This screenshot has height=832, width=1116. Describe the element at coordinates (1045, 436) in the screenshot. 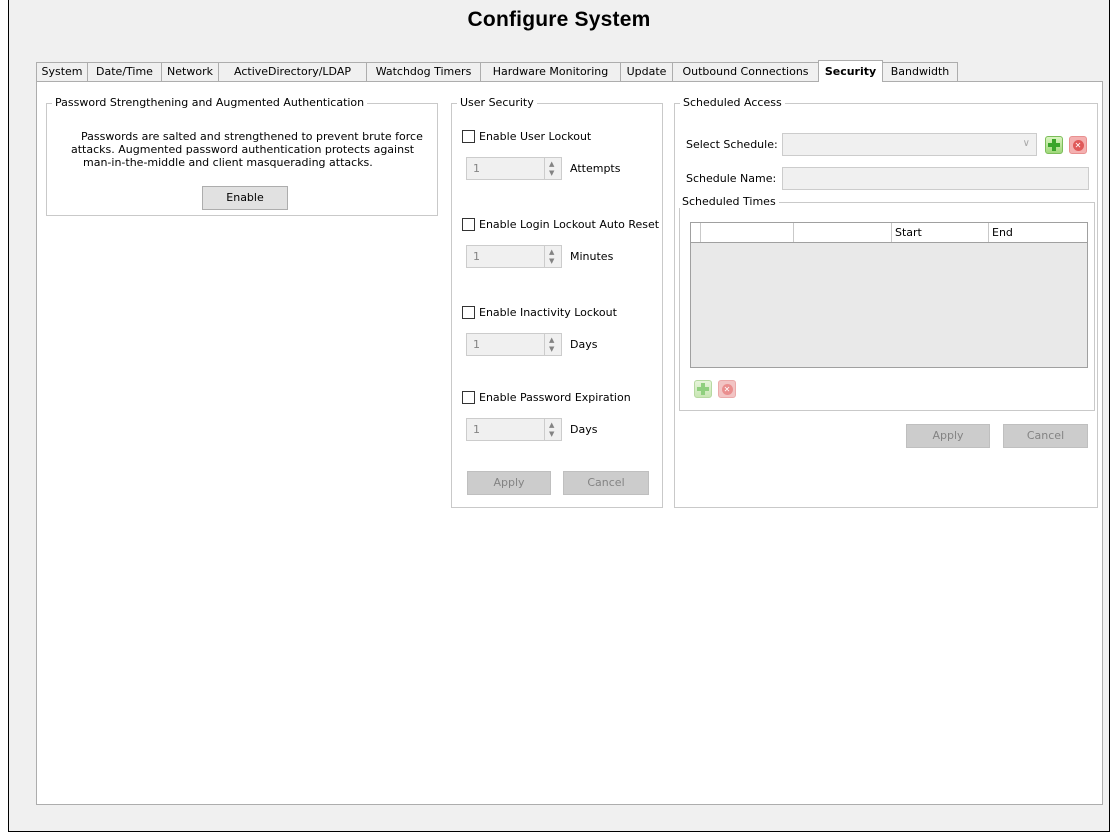

I see `scheduled-access-cancel-button: Cancel` at that location.